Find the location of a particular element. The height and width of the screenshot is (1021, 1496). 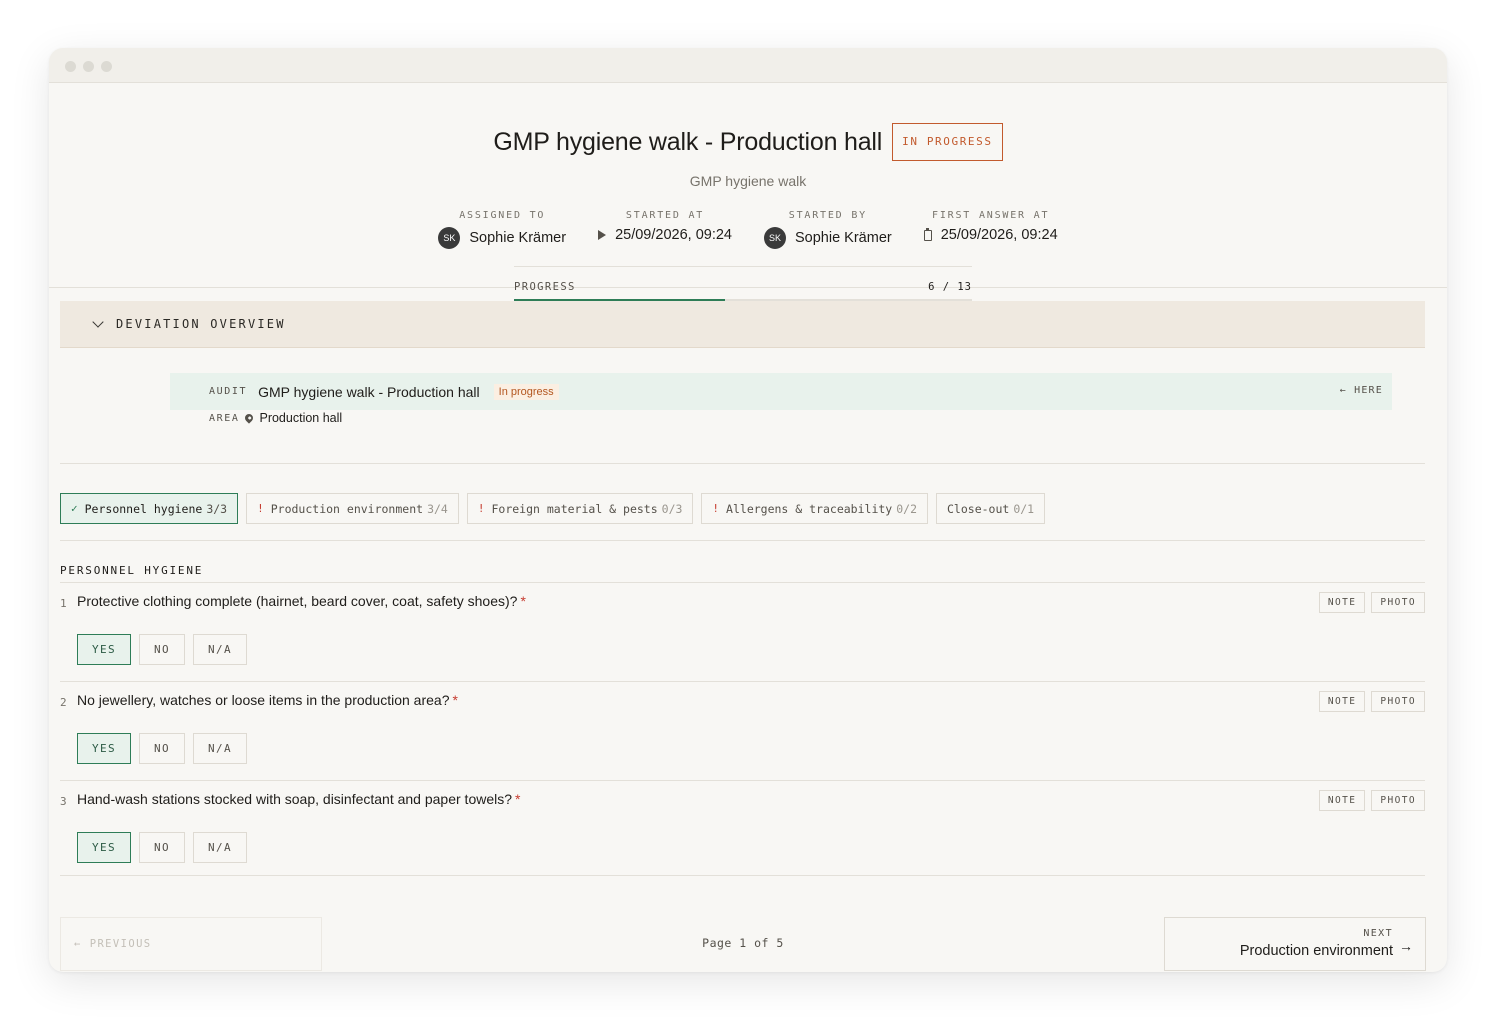

tab-count: 3/4 is located at coordinates (437, 508).